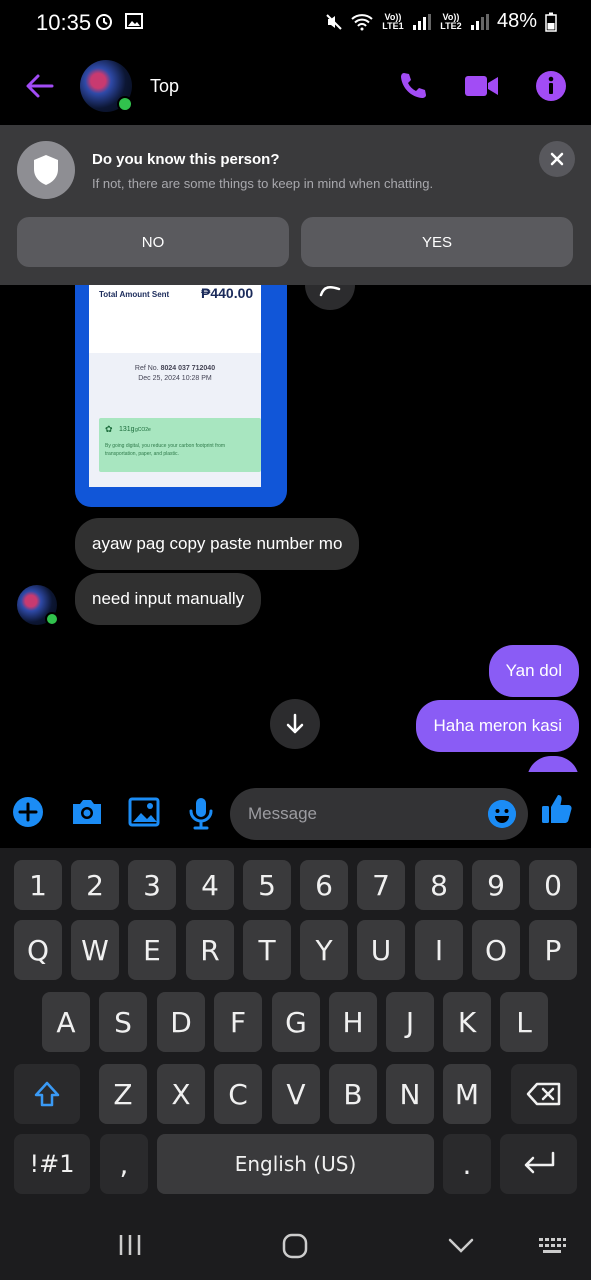 The height and width of the screenshot is (1280, 591). Describe the element at coordinates (238, 1094) in the screenshot. I see `key-c: C` at that location.